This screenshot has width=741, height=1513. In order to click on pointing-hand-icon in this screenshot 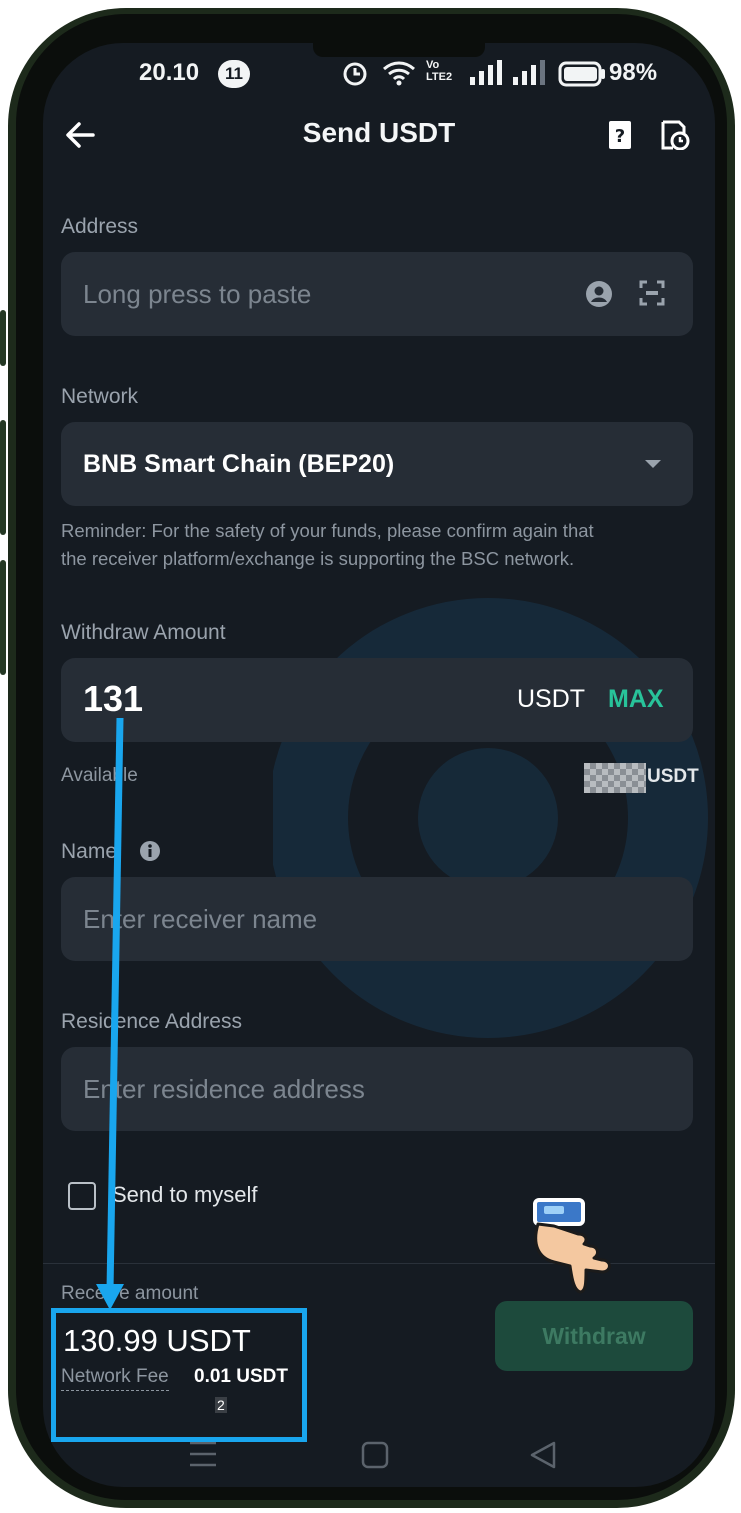, I will do `click(572, 1246)`.